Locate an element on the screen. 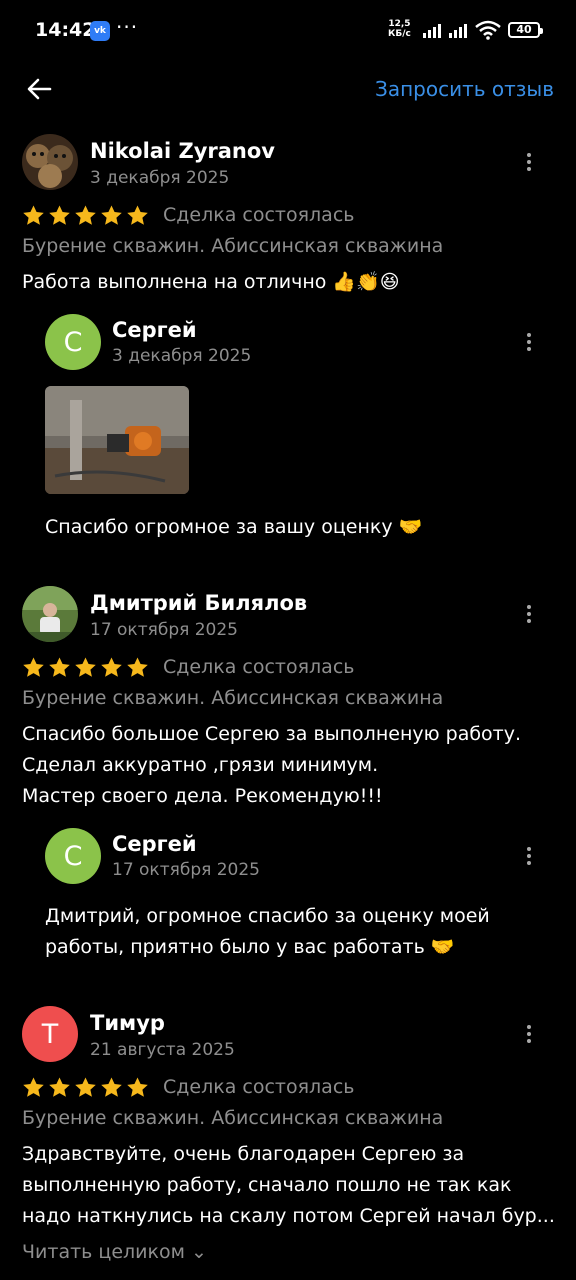 The height and width of the screenshot is (1280, 576). wifi-icon is located at coordinates (488, 30).